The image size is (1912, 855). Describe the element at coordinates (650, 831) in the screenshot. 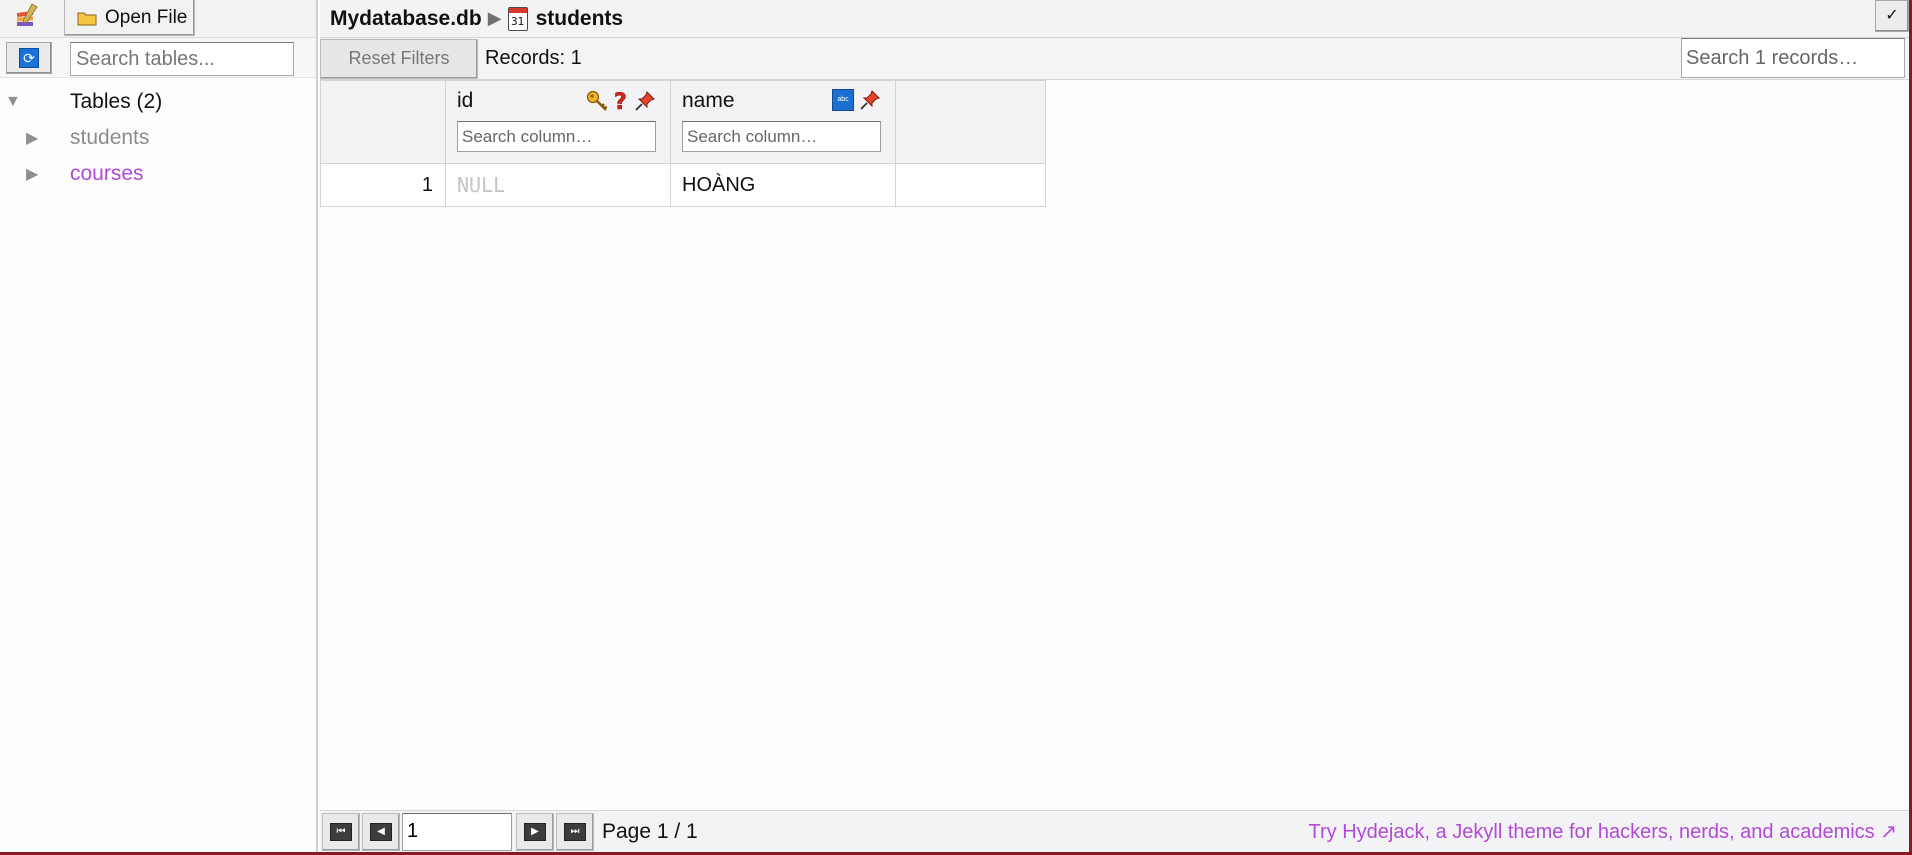

I see `page-label: Page 1 / 1` at that location.